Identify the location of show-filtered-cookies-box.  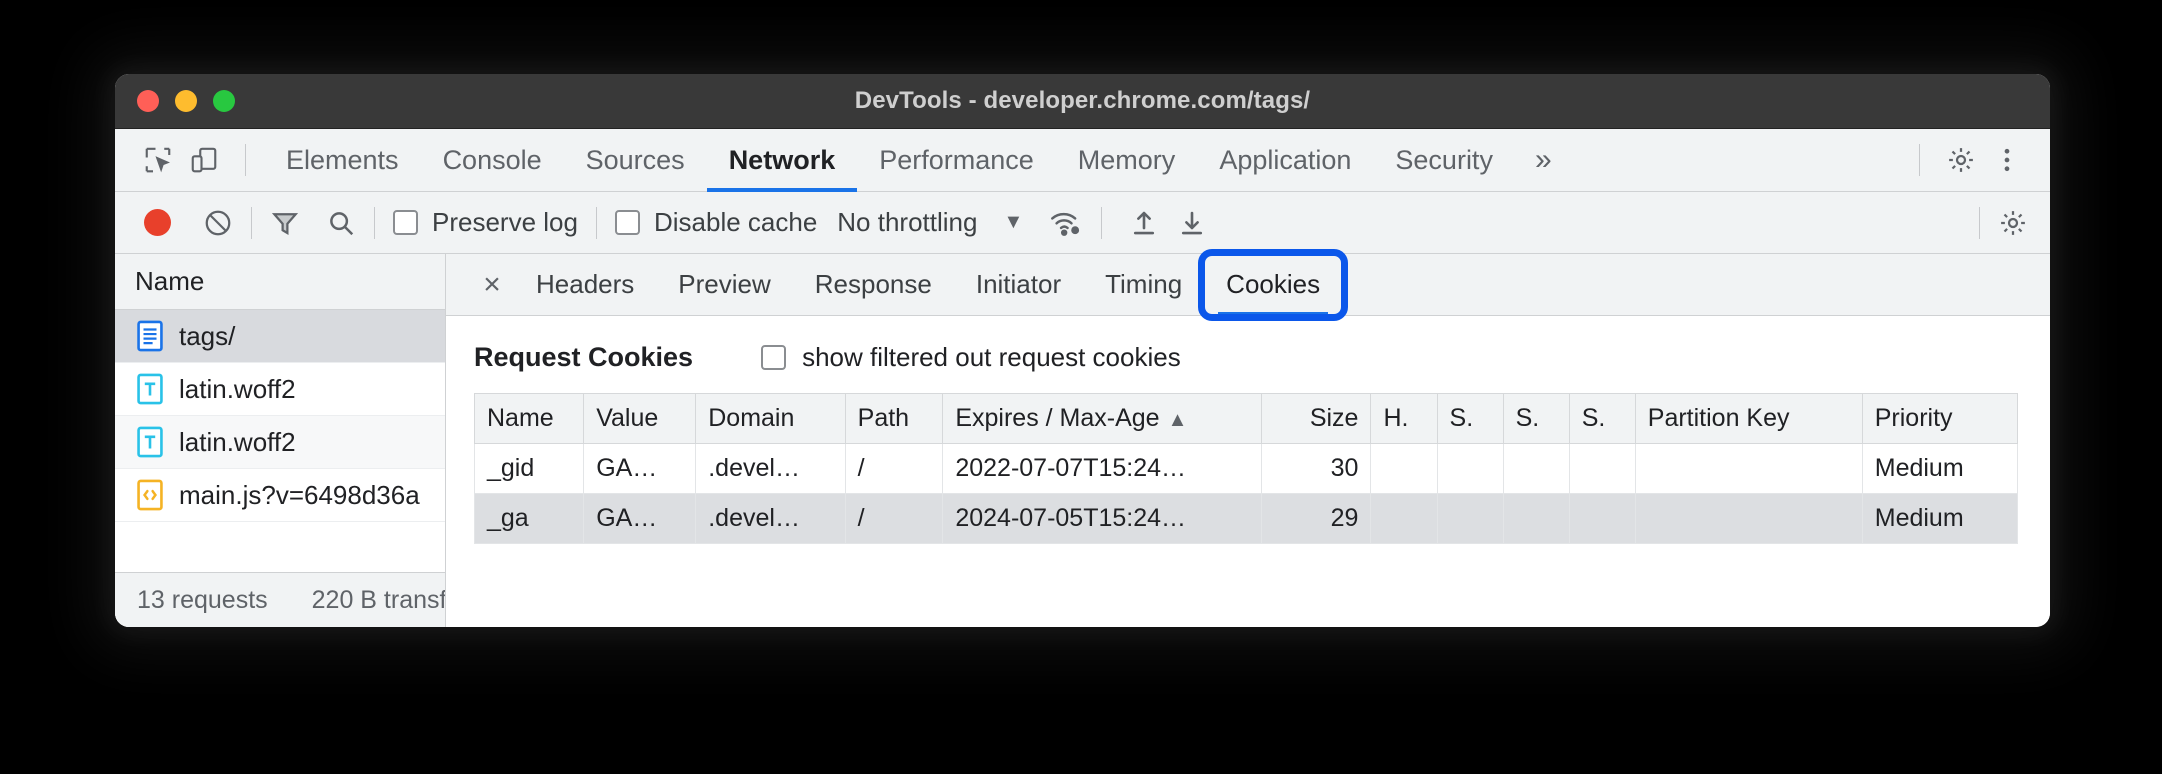
(774, 357).